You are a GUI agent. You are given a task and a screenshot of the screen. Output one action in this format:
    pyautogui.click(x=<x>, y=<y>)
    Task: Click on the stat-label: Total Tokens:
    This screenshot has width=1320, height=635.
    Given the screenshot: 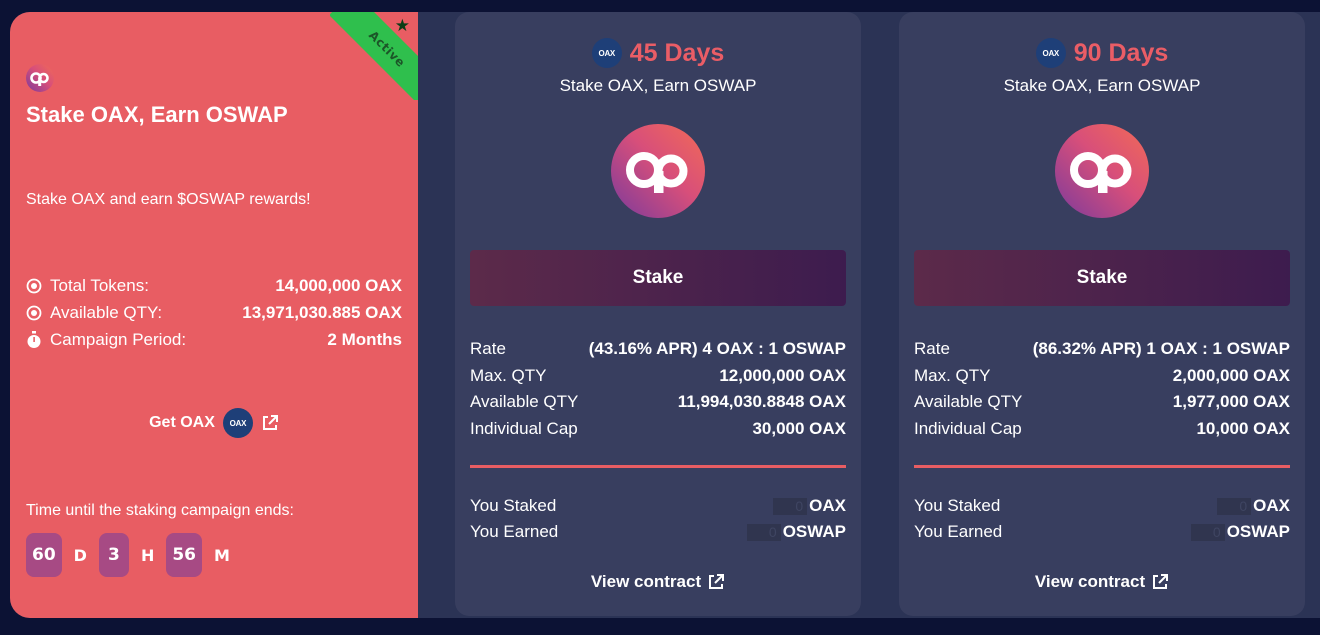 What is the action you would take?
    pyautogui.click(x=99, y=285)
    